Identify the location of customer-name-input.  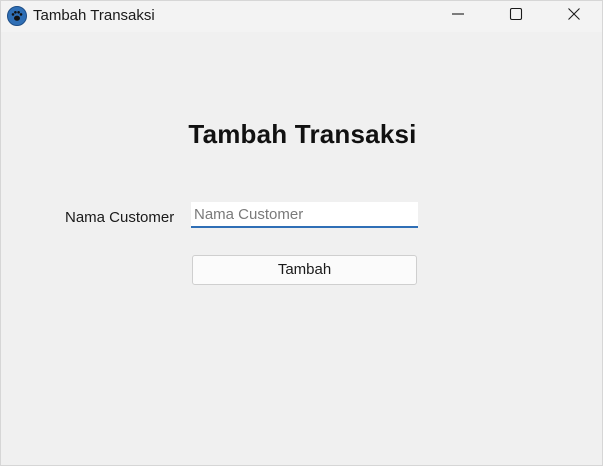
(304, 215).